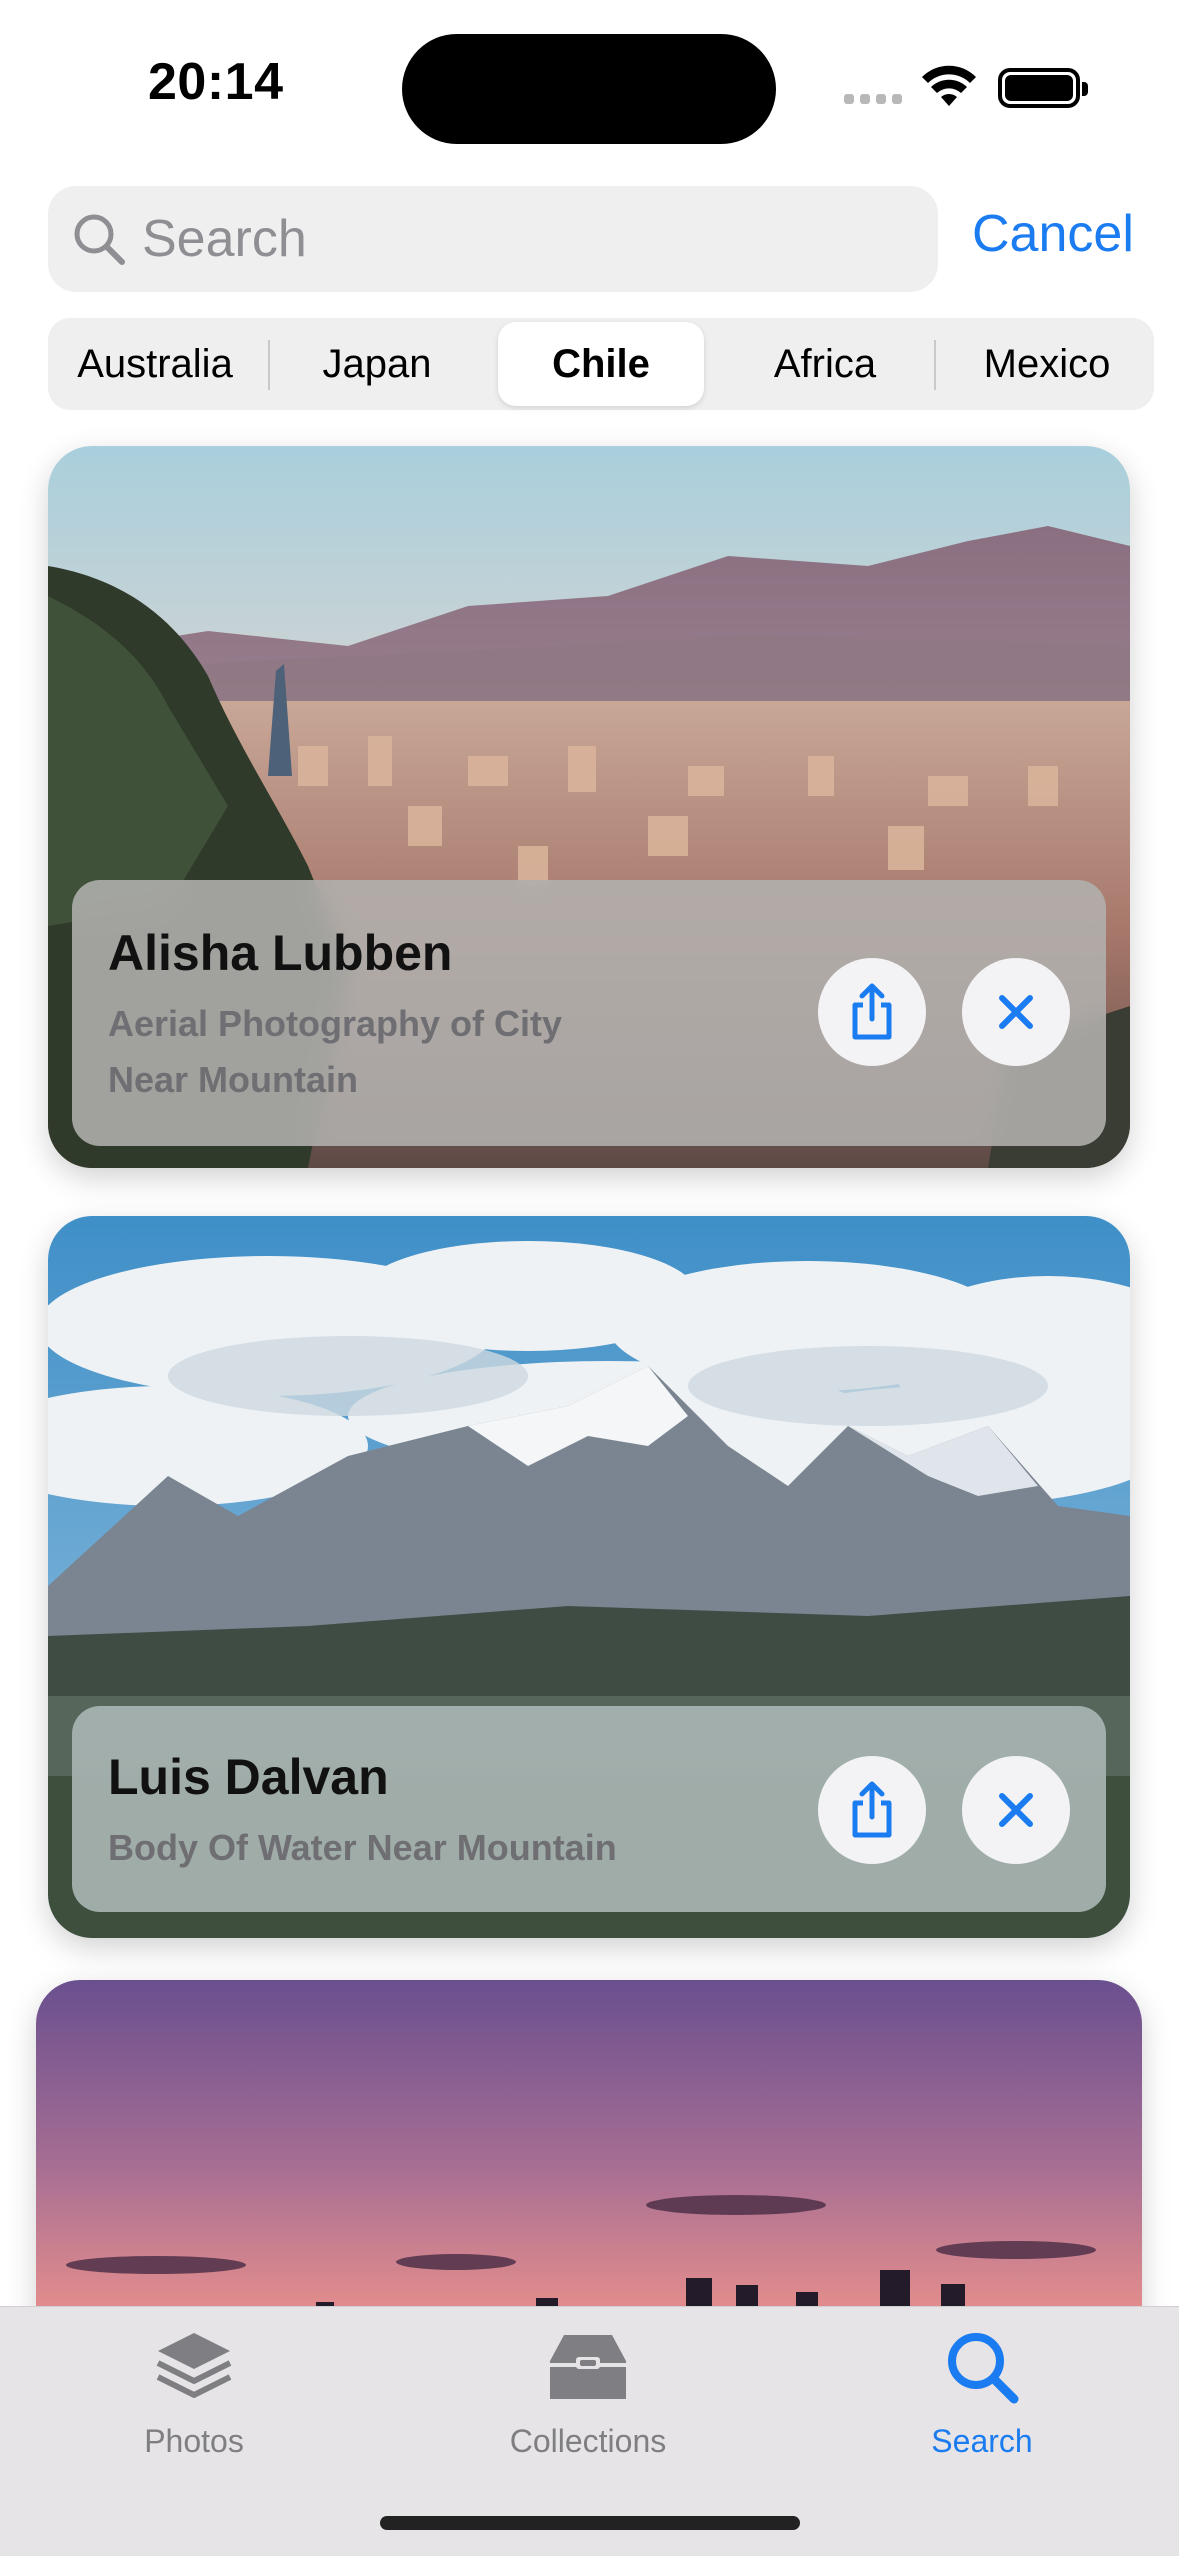 The width and height of the screenshot is (1179, 2556). What do you see at coordinates (949, 85) in the screenshot?
I see `wifi-icon` at bounding box center [949, 85].